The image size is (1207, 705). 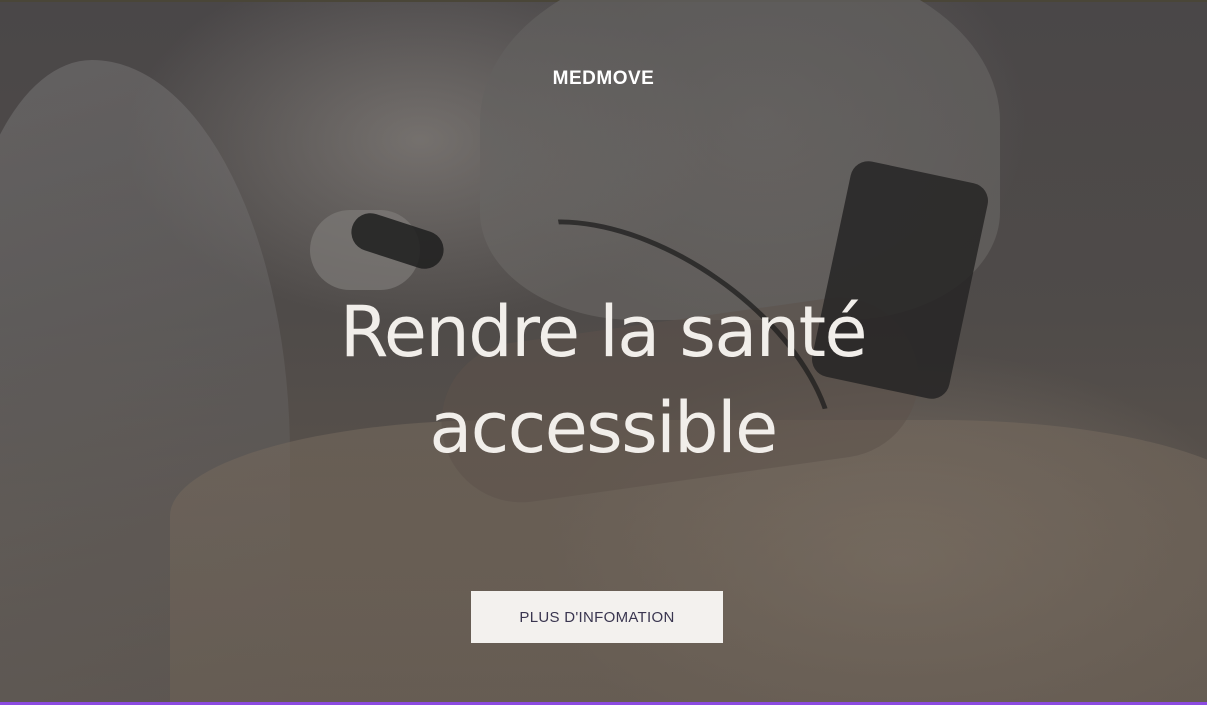 What do you see at coordinates (603, 332) in the screenshot?
I see `headline-line-1: Rendre la santé` at bounding box center [603, 332].